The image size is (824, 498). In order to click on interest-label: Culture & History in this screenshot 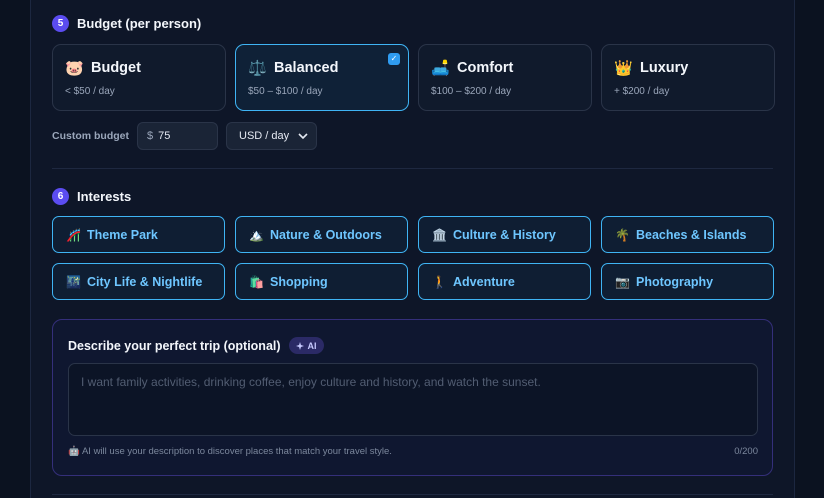, I will do `click(504, 234)`.